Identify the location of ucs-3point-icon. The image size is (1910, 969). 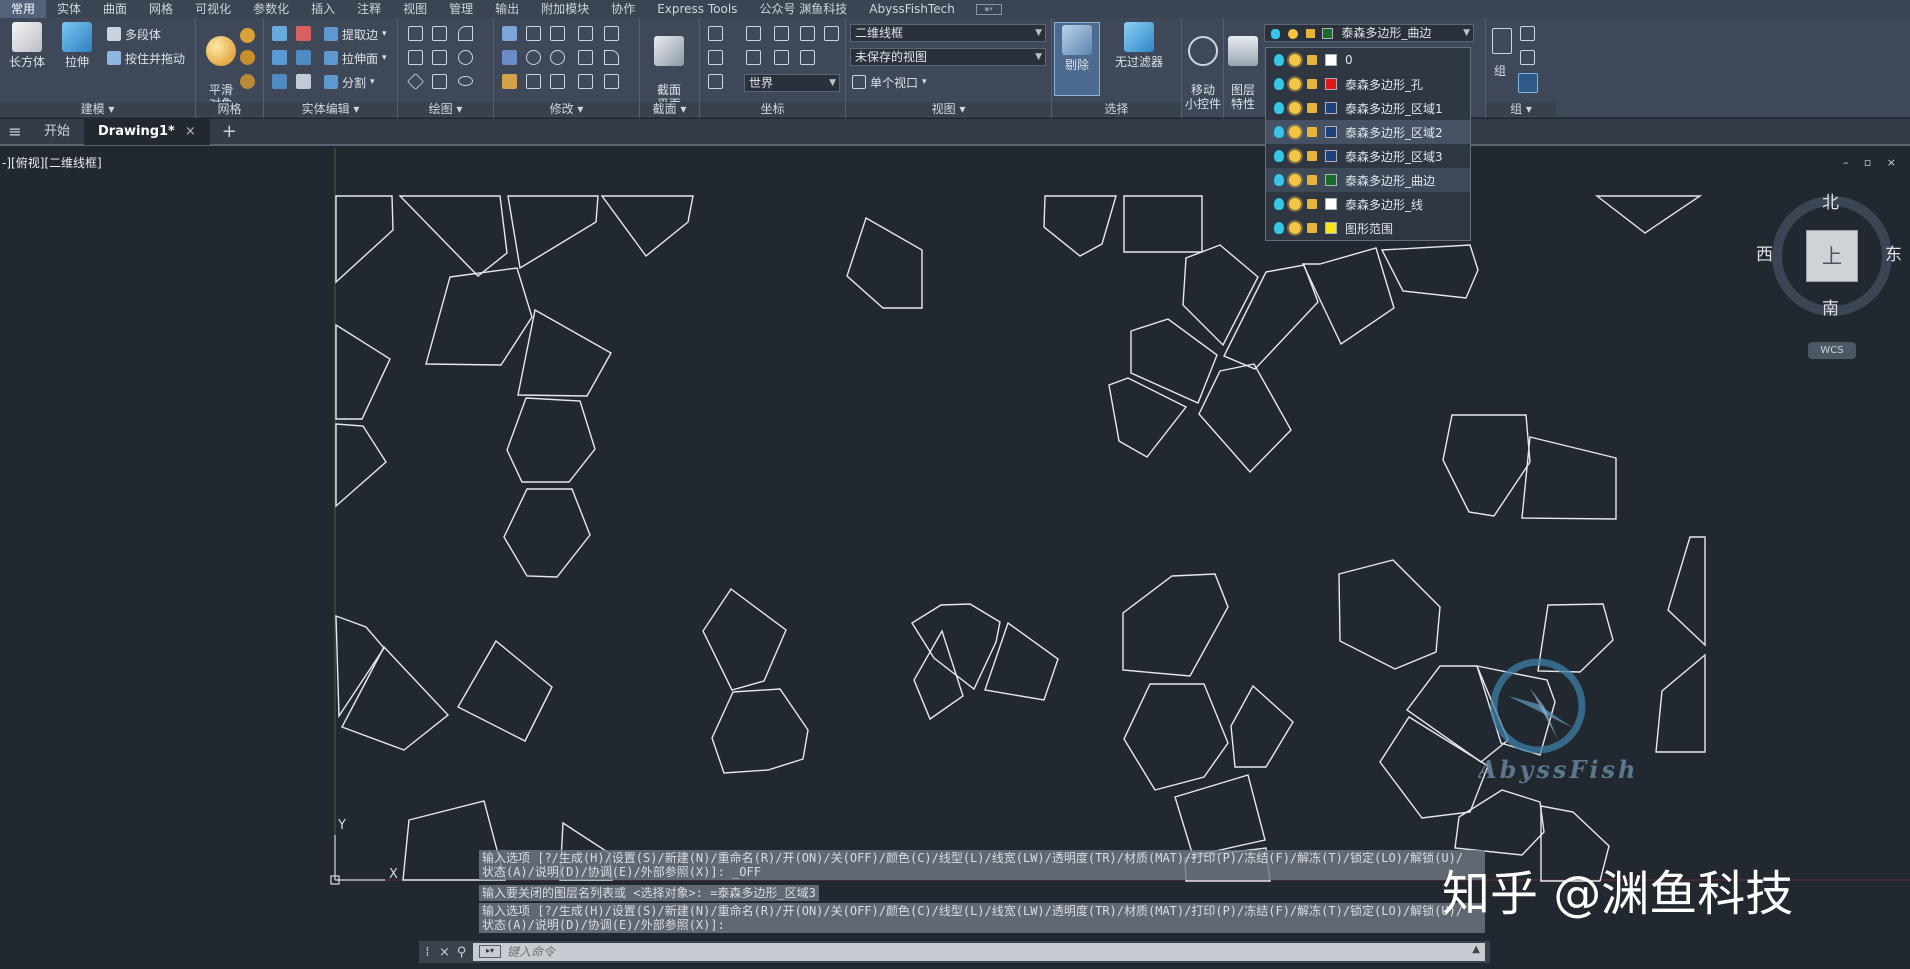
(781, 57).